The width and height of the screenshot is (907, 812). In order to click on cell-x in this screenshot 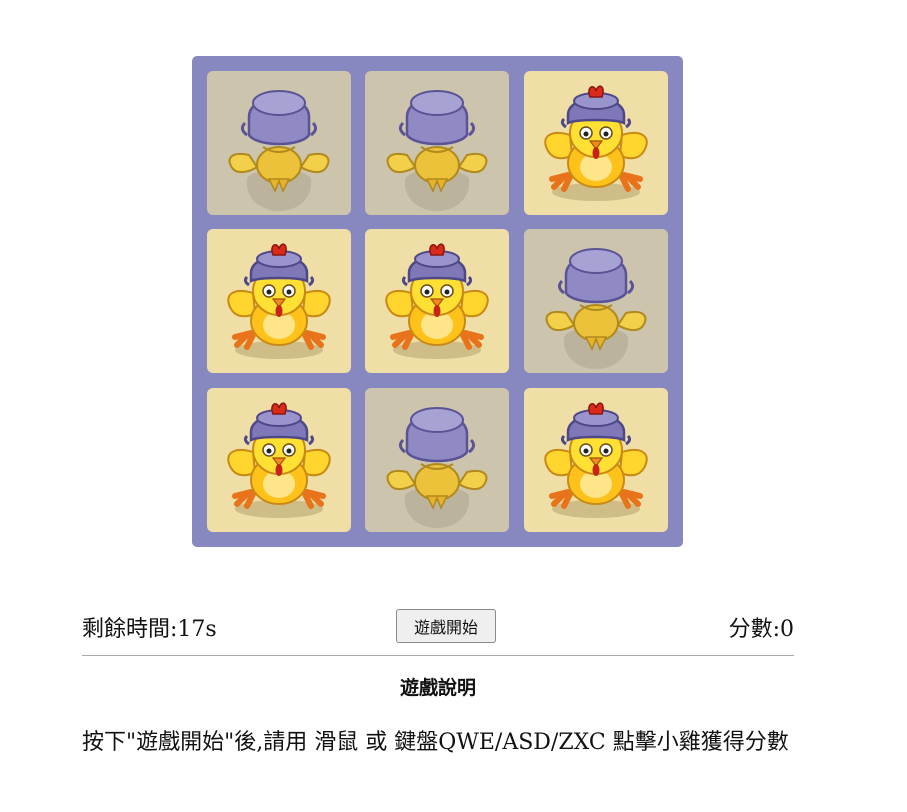, I will do `click(437, 460)`.